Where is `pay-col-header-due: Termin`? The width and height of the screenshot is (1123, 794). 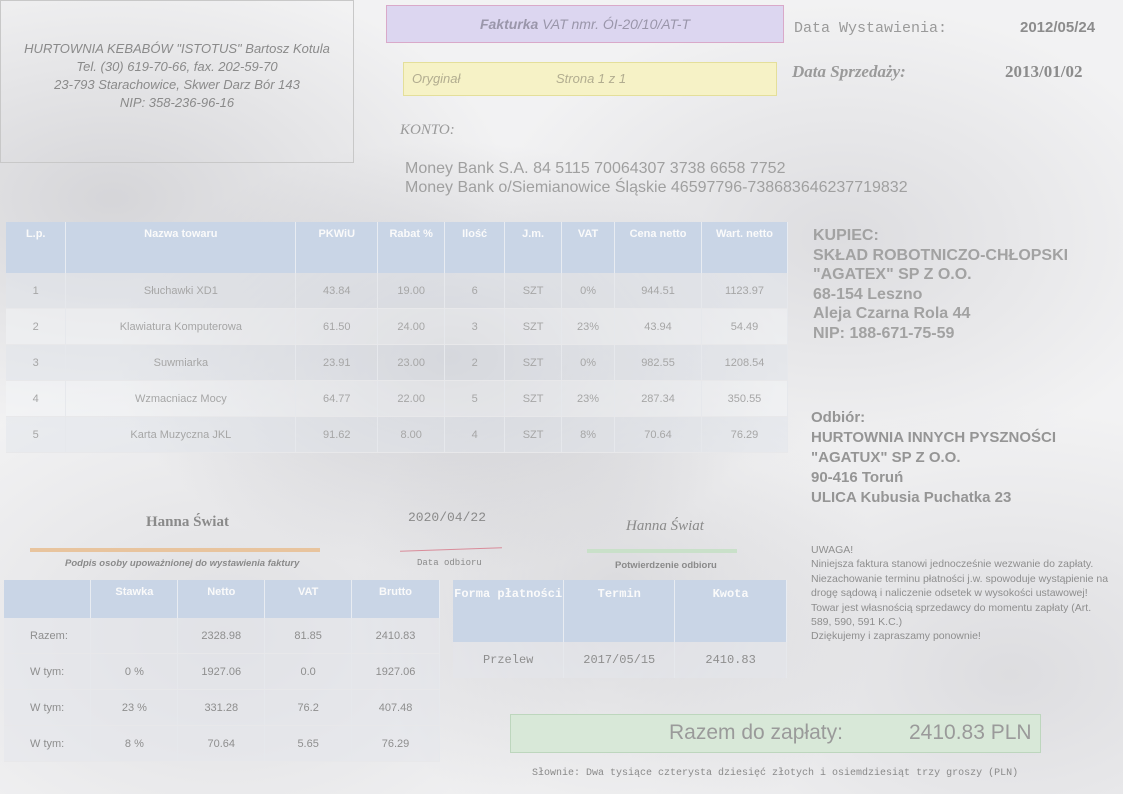 pay-col-header-due: Termin is located at coordinates (619, 611).